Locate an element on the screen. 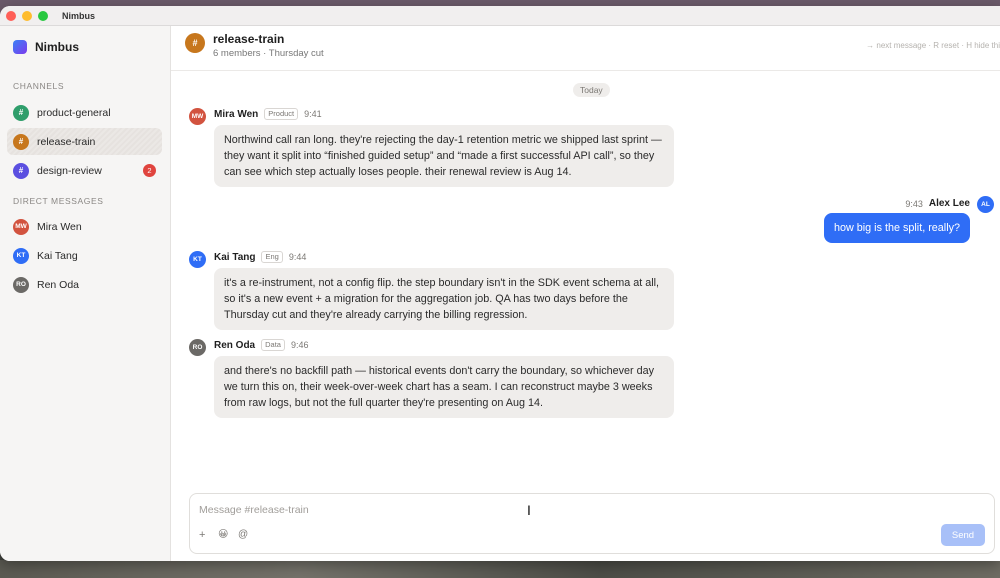 This screenshot has width=1000, height=578. message-header: 9:43 Alex Lee is located at coordinates (937, 203).